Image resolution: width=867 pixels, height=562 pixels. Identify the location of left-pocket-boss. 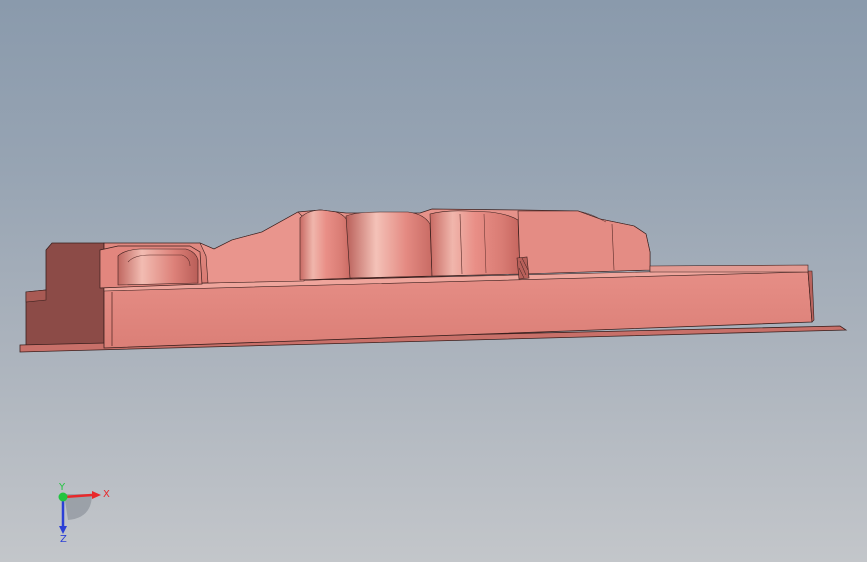
(158, 267).